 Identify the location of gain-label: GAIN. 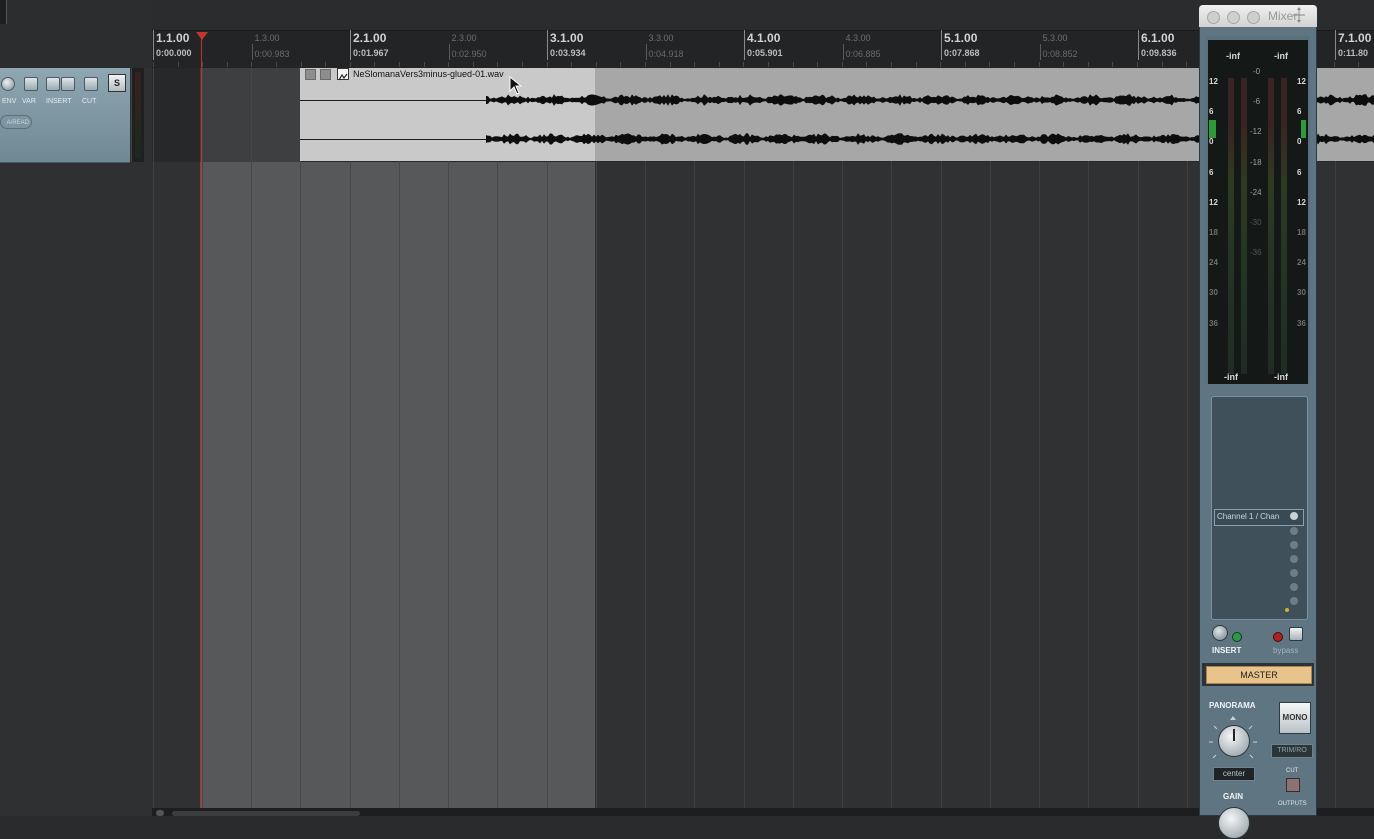
(1233, 796).